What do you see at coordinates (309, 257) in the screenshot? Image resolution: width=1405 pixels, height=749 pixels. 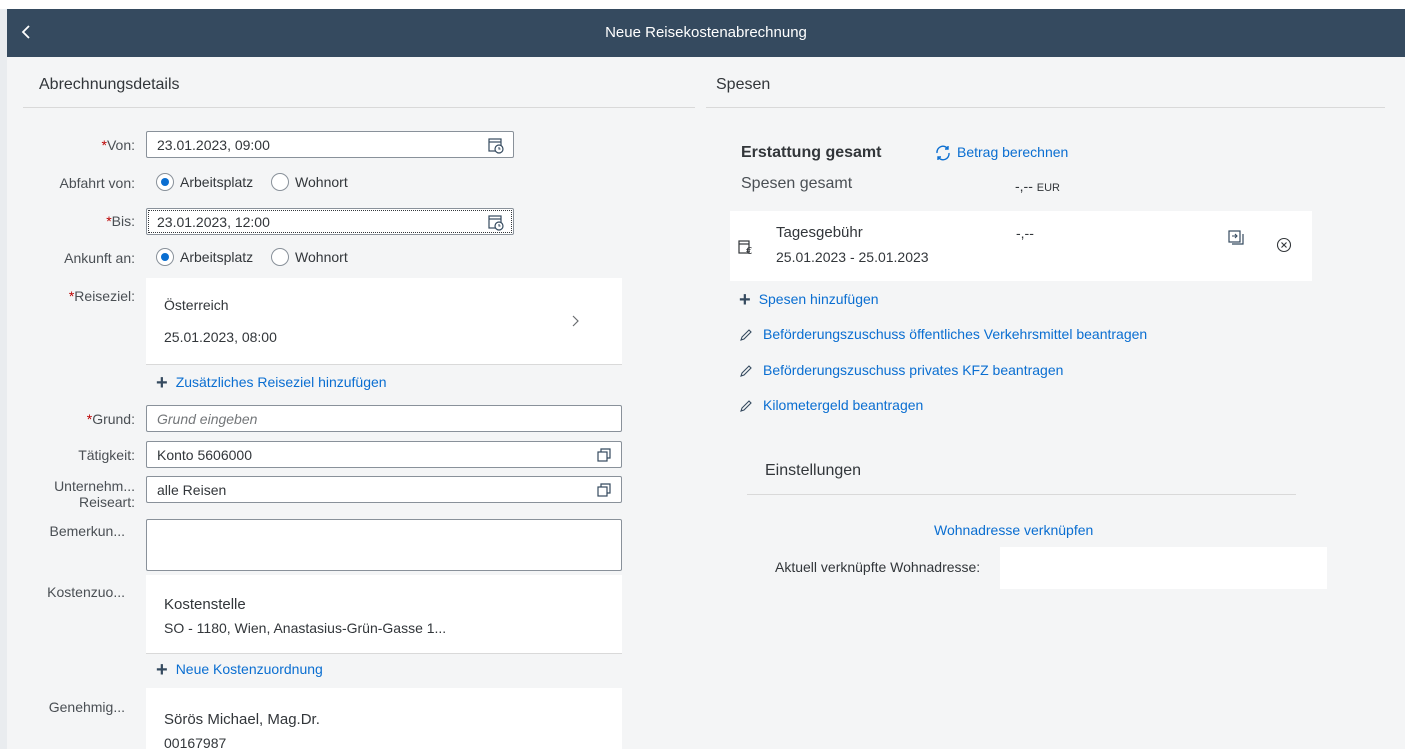 I see `ankunft-wohnort-radio: Wohnort` at bounding box center [309, 257].